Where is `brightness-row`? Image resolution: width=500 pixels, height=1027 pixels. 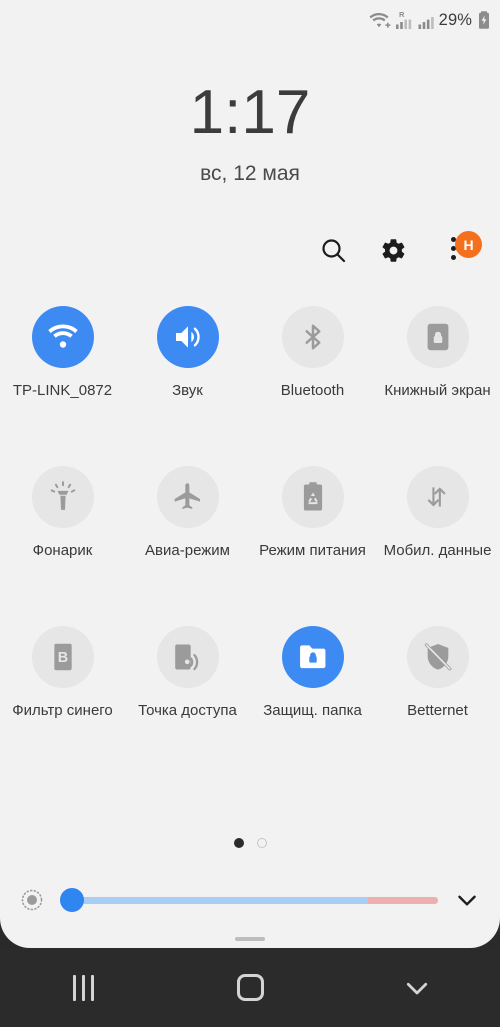 brightness-row is located at coordinates (250, 900).